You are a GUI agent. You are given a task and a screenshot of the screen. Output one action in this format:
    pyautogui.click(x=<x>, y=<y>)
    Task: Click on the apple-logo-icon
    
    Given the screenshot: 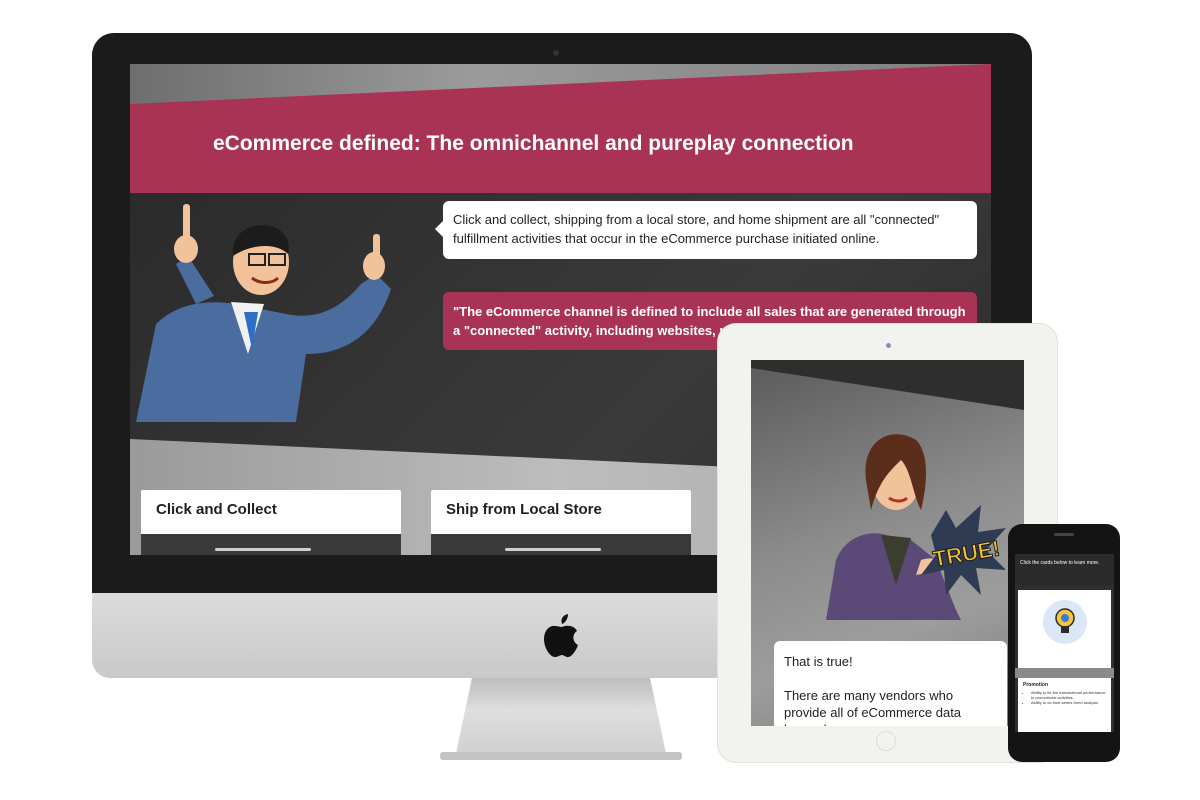 What is the action you would take?
    pyautogui.click(x=561, y=636)
    